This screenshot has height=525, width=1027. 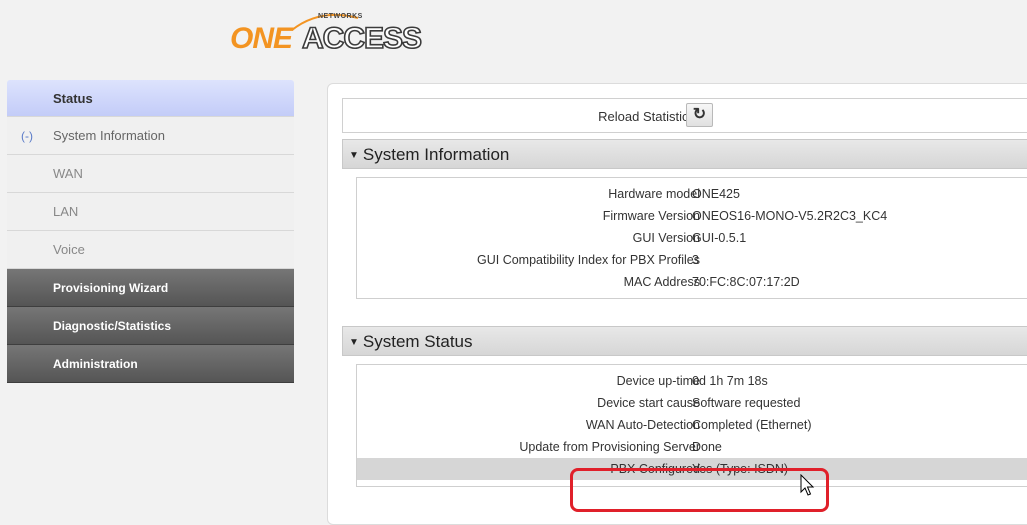 I want to click on table-row: GUI Version GUI-0.5.1, so click(x=692, y=238).